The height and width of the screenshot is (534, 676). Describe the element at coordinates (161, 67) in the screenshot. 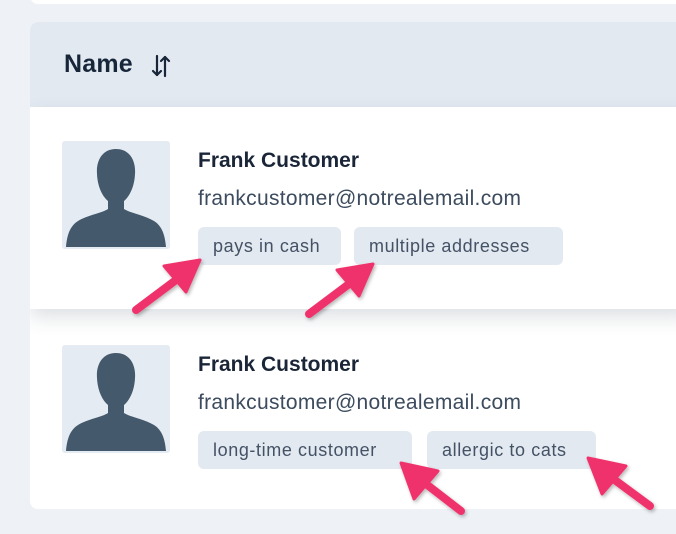

I see `sort-arrows-icon` at that location.